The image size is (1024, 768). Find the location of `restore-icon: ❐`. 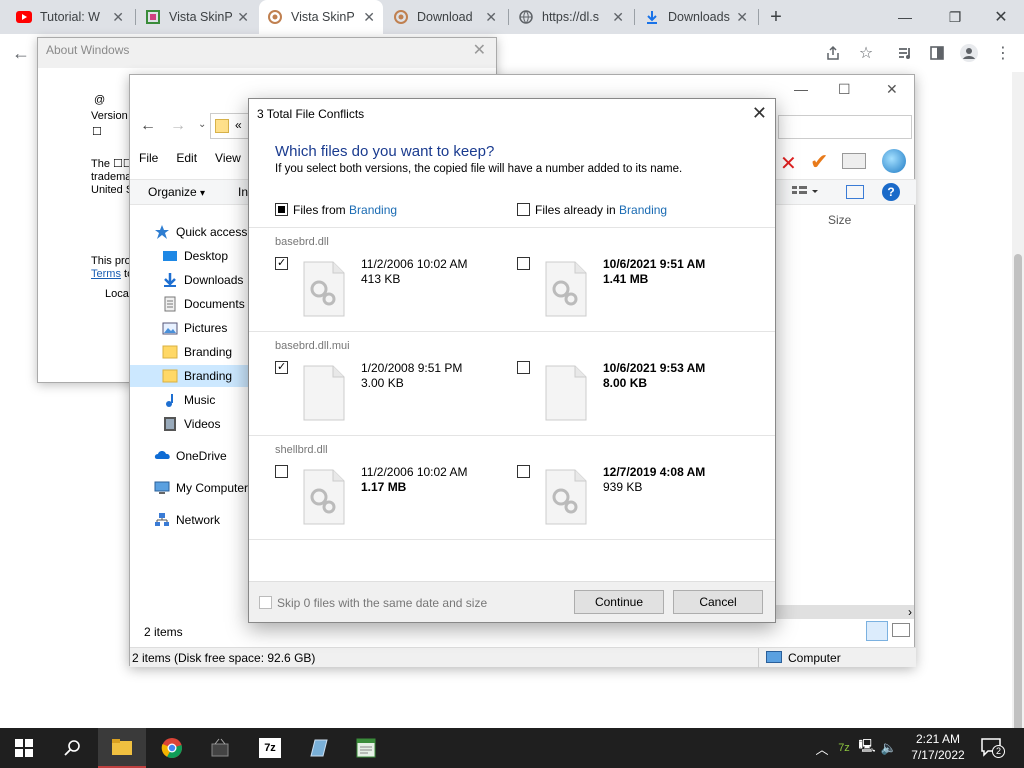

restore-icon: ❐ is located at coordinates (955, 17).